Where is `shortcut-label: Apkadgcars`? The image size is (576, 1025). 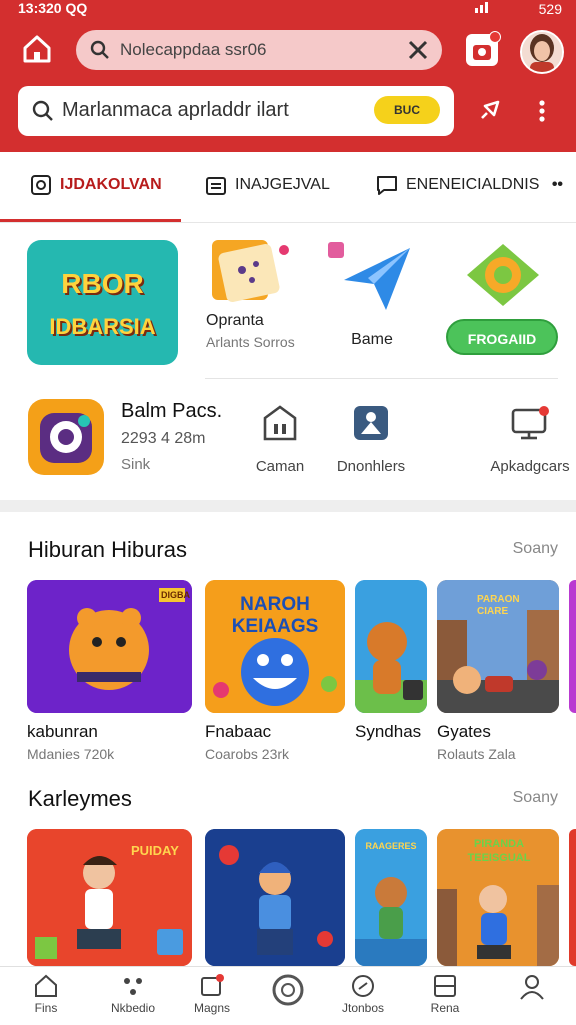 shortcut-label: Apkadgcars is located at coordinates (530, 466).